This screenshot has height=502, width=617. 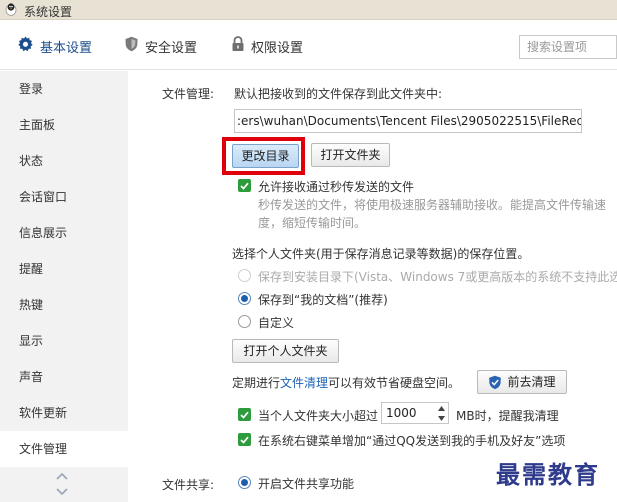 What do you see at coordinates (188, 94) in the screenshot?
I see `file-management-section-label: 文件管理:` at bounding box center [188, 94].